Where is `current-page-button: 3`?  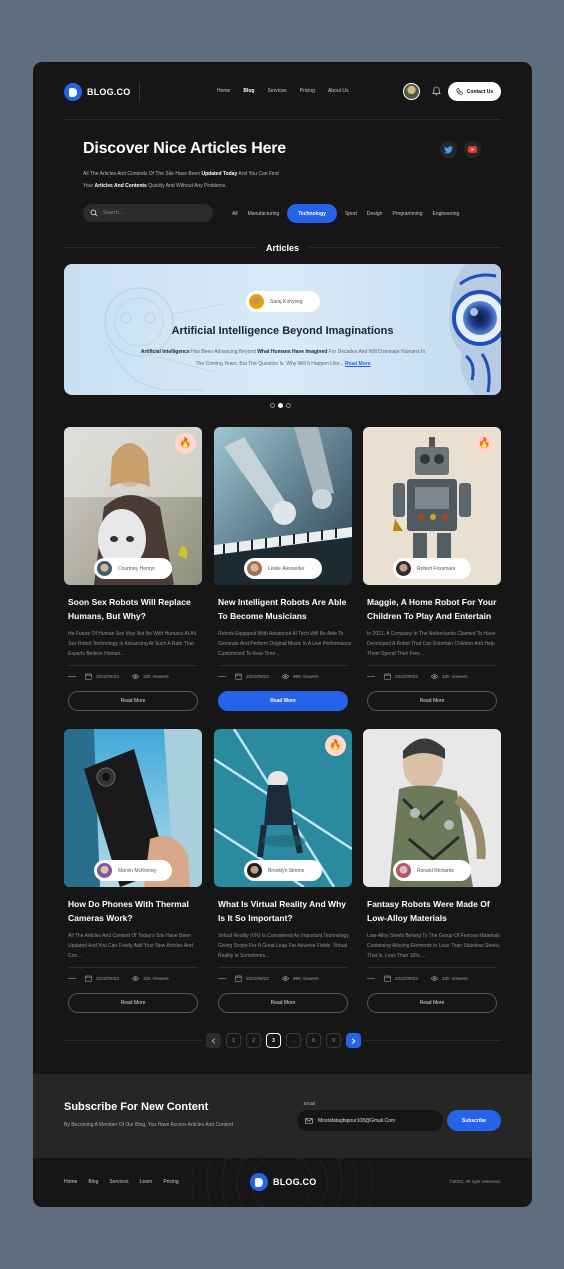
current-page-button: 3 is located at coordinates (273, 1040).